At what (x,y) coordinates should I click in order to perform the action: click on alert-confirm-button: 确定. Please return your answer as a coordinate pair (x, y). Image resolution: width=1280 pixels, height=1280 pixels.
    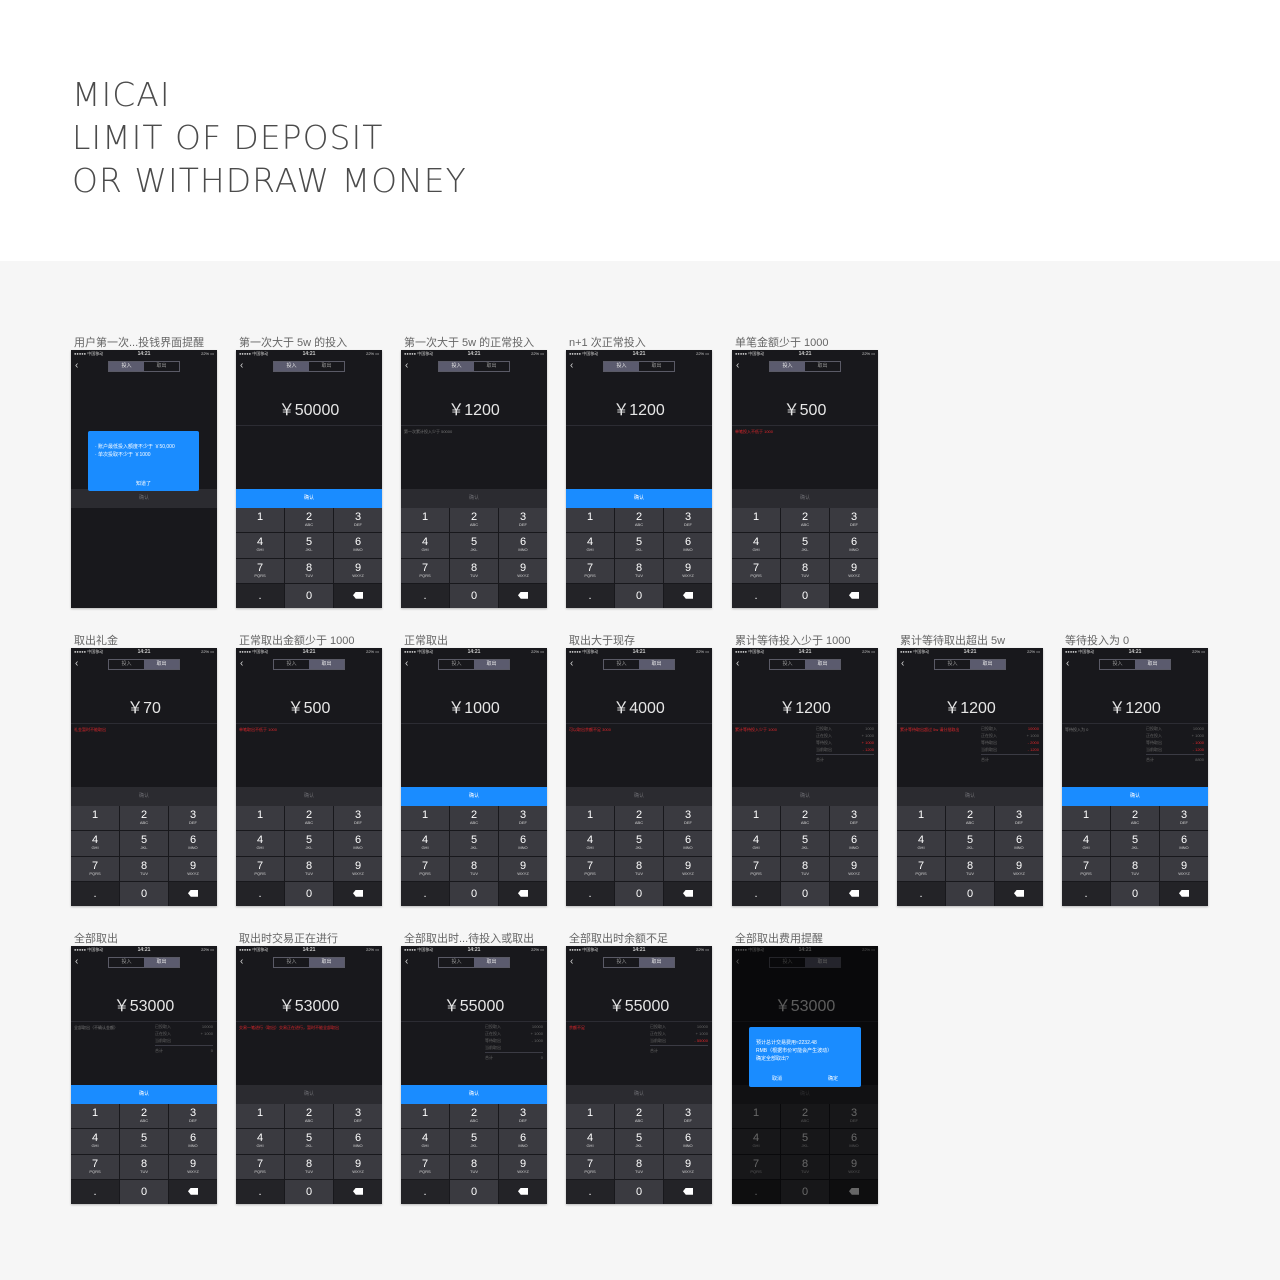
    Looking at the image, I should click on (833, 1078).